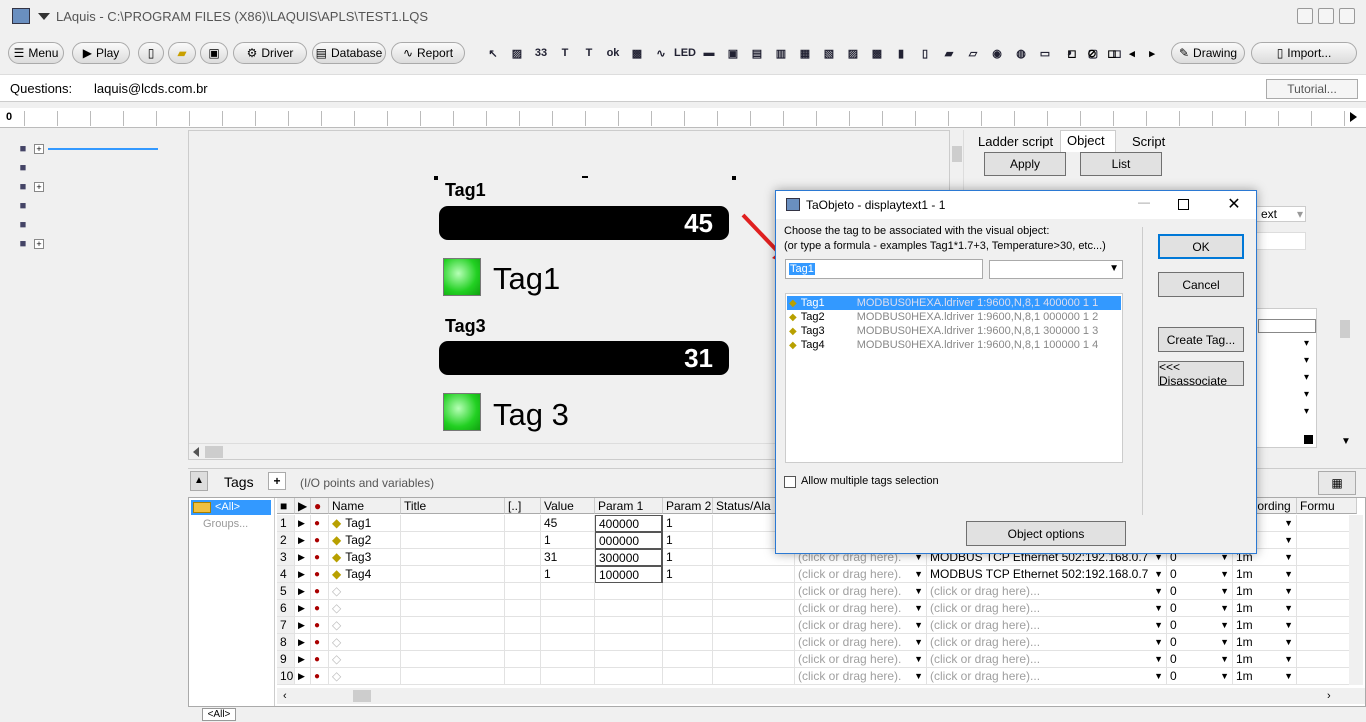 The image size is (1366, 722). I want to click on row-number: 4, so click(286, 574).